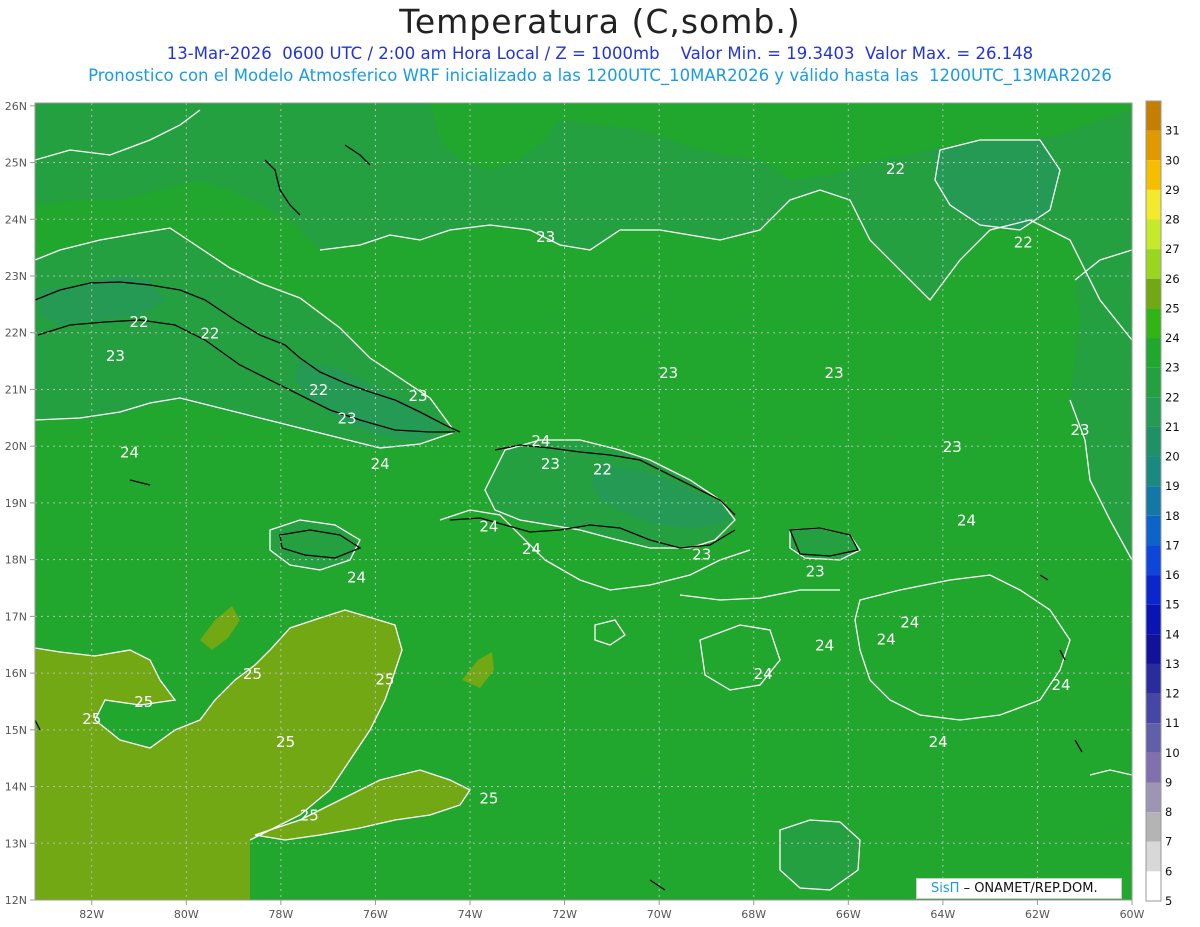 This screenshot has width=1200, height=927. I want to click on colorbar-level-label: 31, so click(1172, 131).